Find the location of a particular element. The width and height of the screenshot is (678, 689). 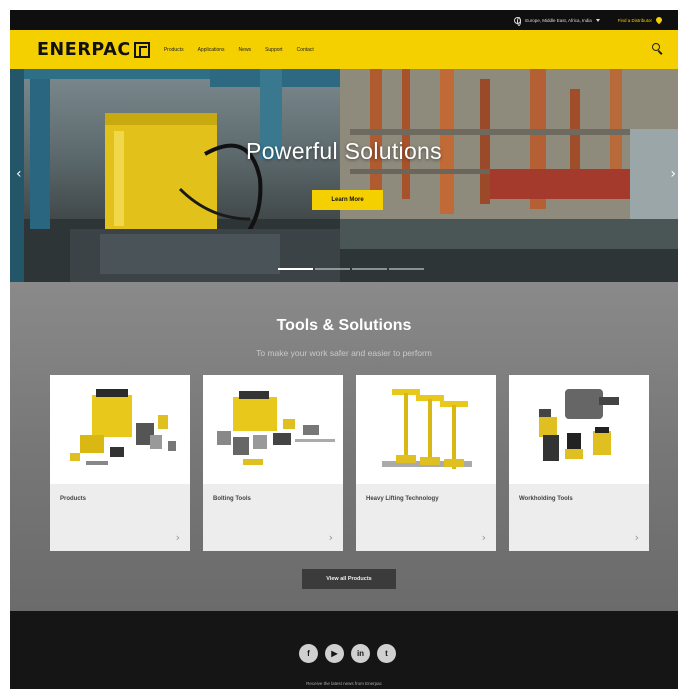

card-label: Heavy Lifting Technology is located at coordinates (402, 499).